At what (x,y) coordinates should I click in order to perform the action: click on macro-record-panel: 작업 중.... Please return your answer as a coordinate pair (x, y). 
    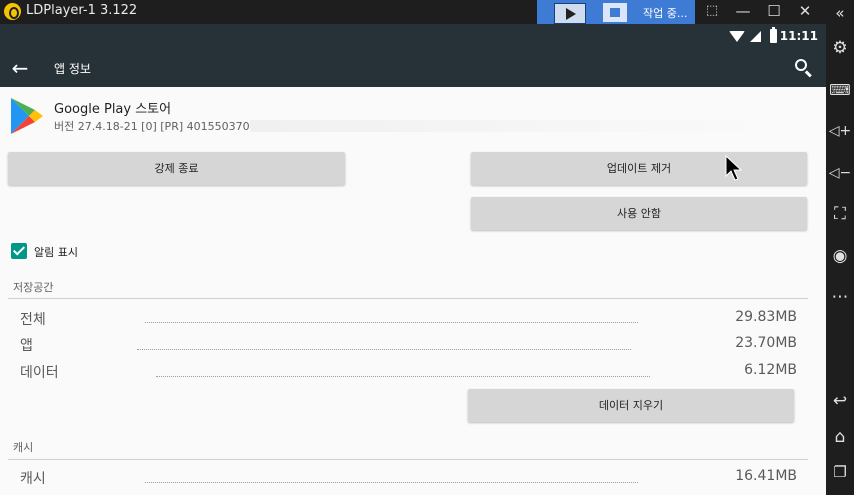
    Looking at the image, I should click on (616, 13).